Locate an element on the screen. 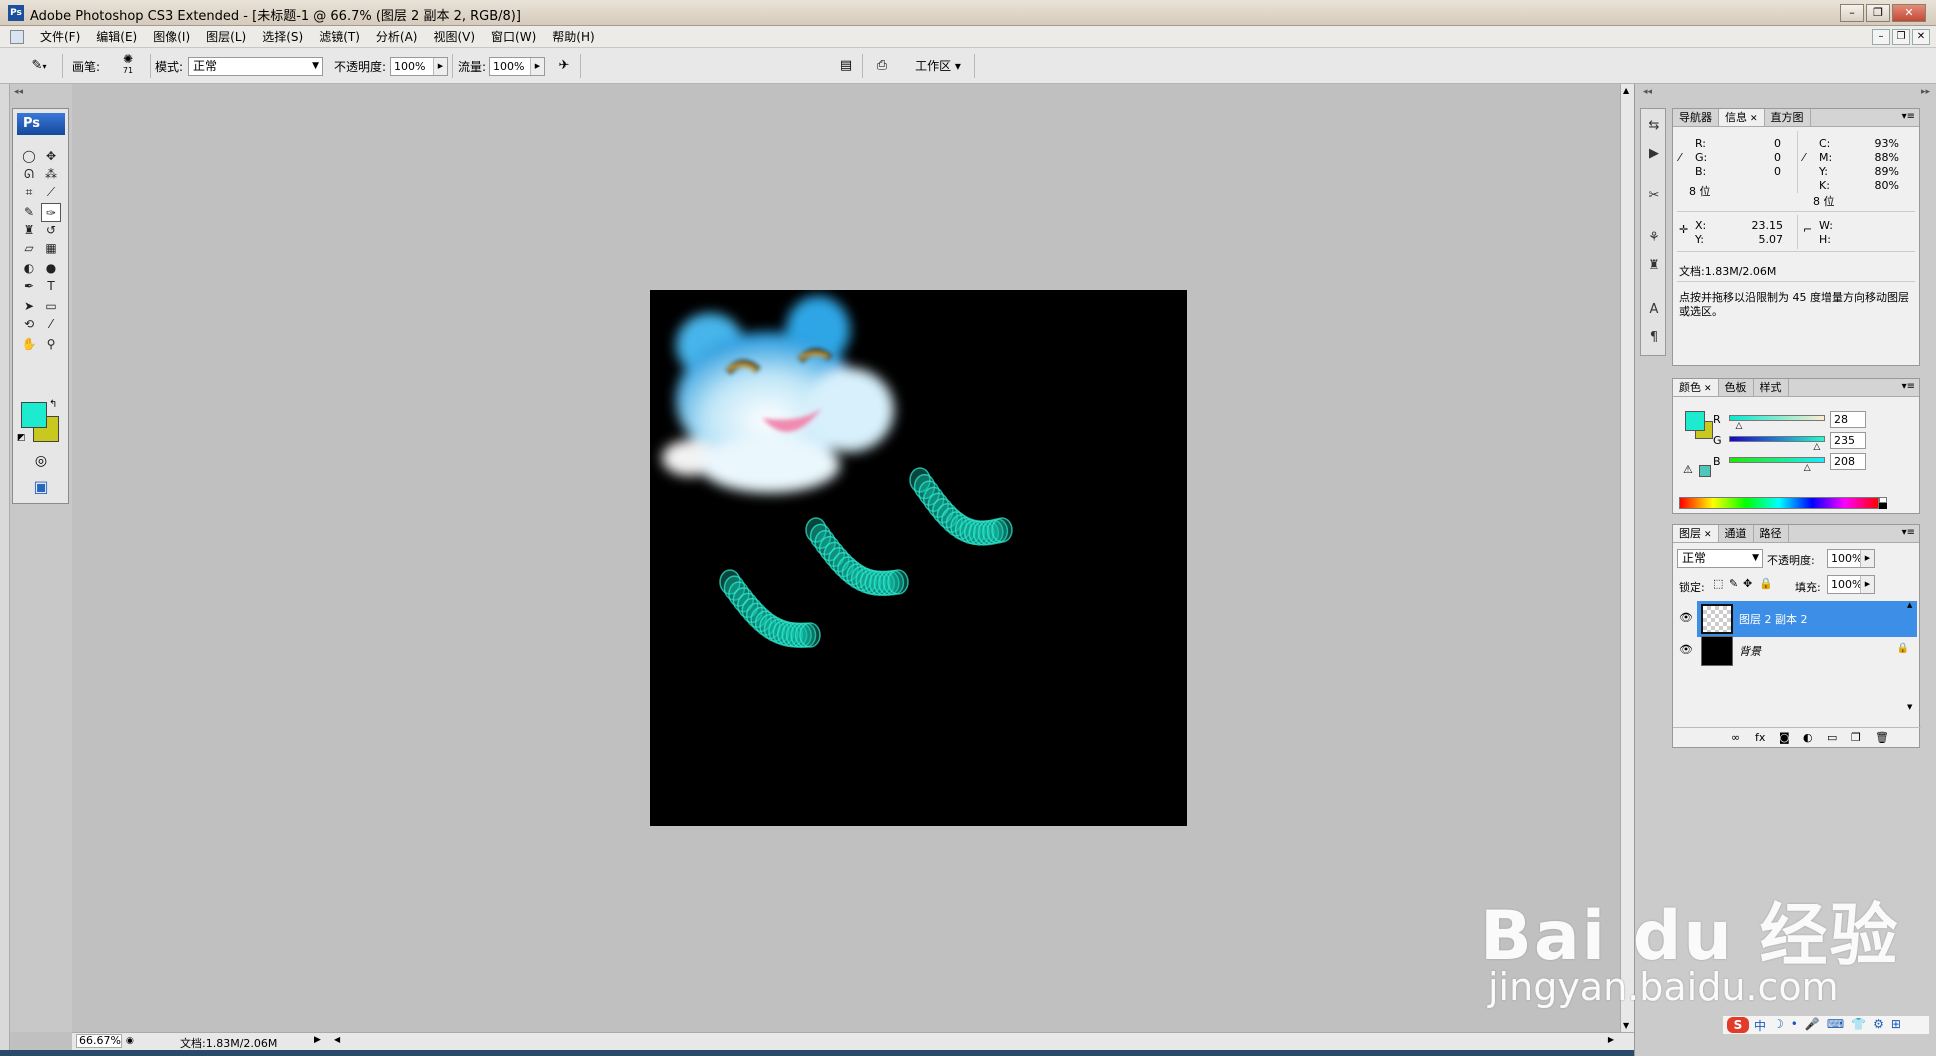 The image size is (1936, 1056). actions-panel-icon: ▶ is located at coordinates (1654, 154).